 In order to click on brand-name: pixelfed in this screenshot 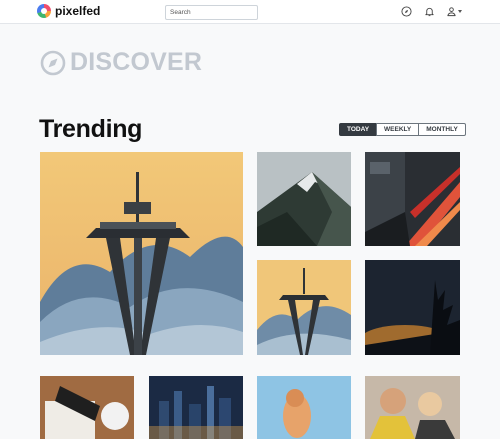, I will do `click(78, 11)`.